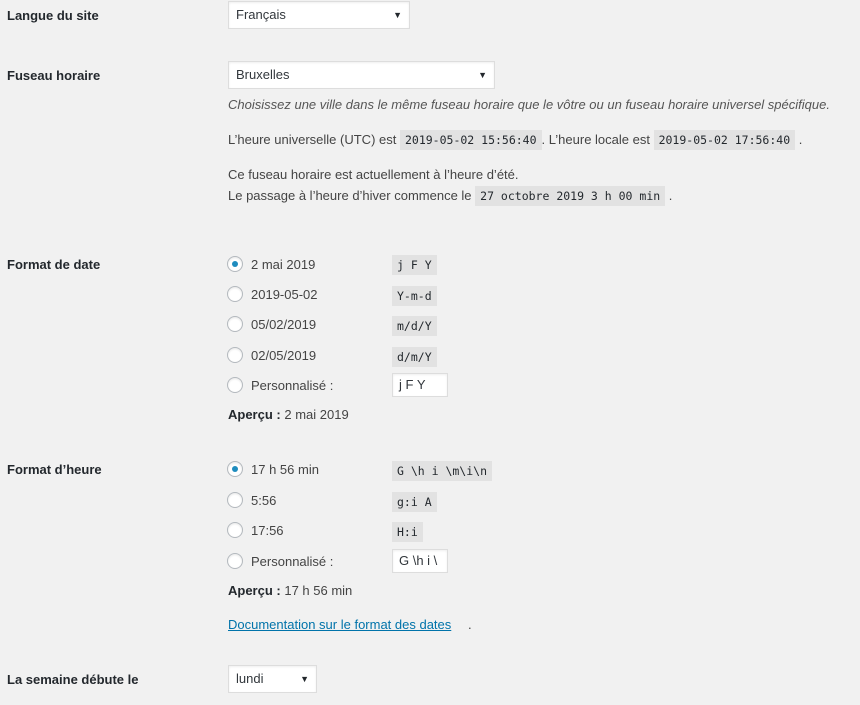  I want to click on preview-value: 2 mai 2019, so click(316, 414).